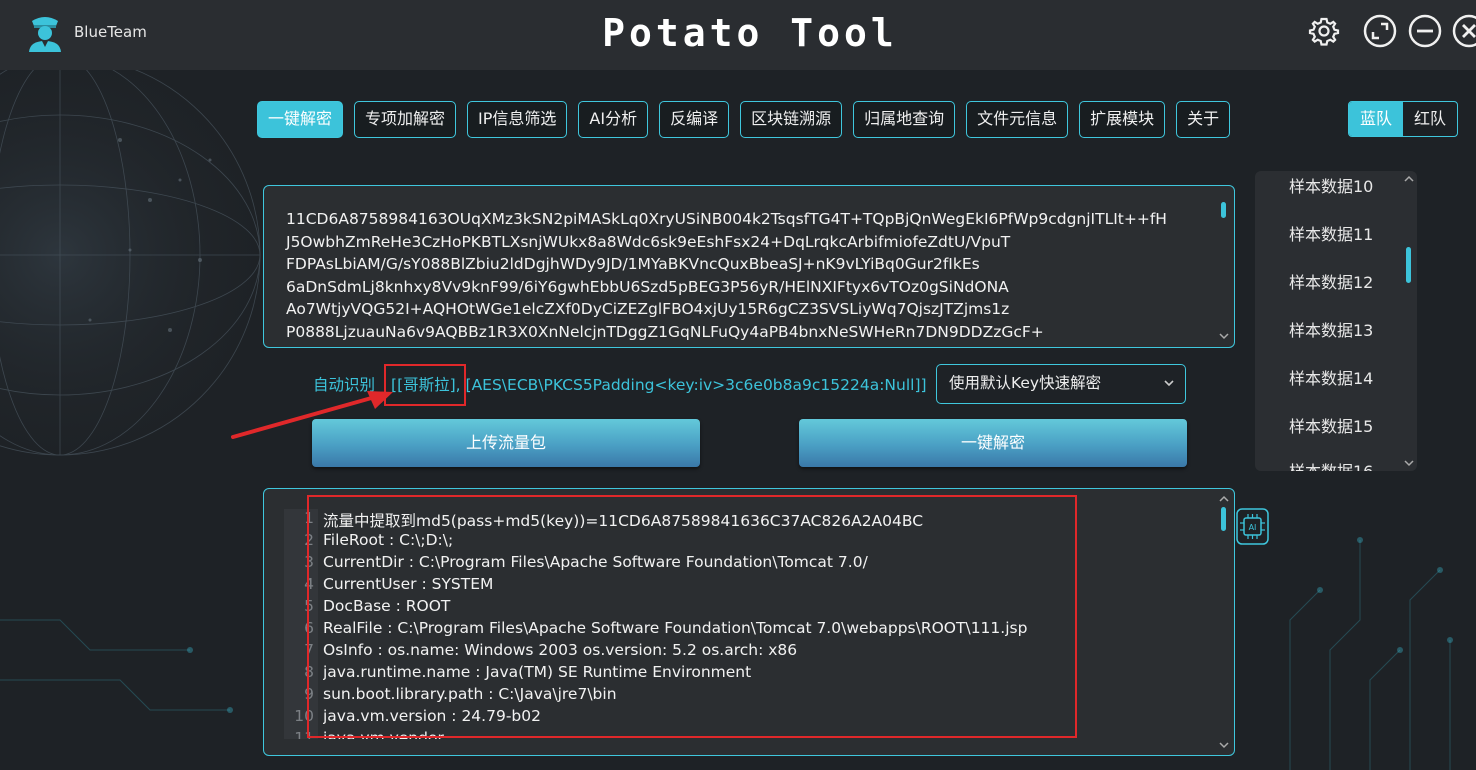 Image resolution: width=1476 pixels, height=770 pixels. I want to click on ai-chip-icon: AI, so click(1252, 526).